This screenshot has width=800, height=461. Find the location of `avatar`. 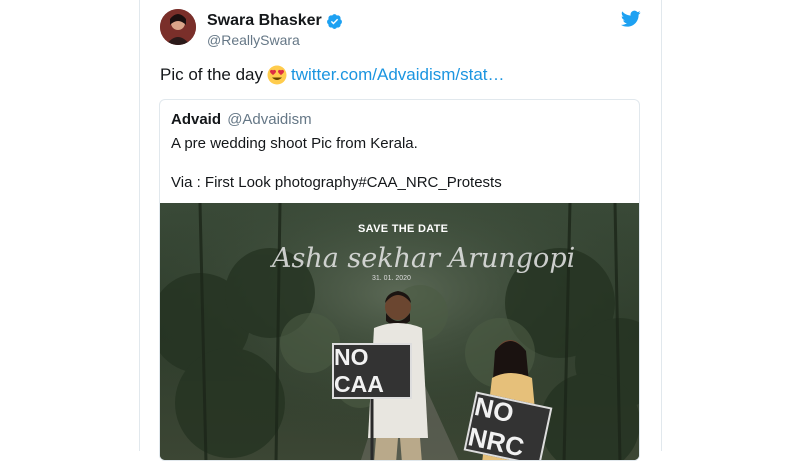

avatar is located at coordinates (178, 27).